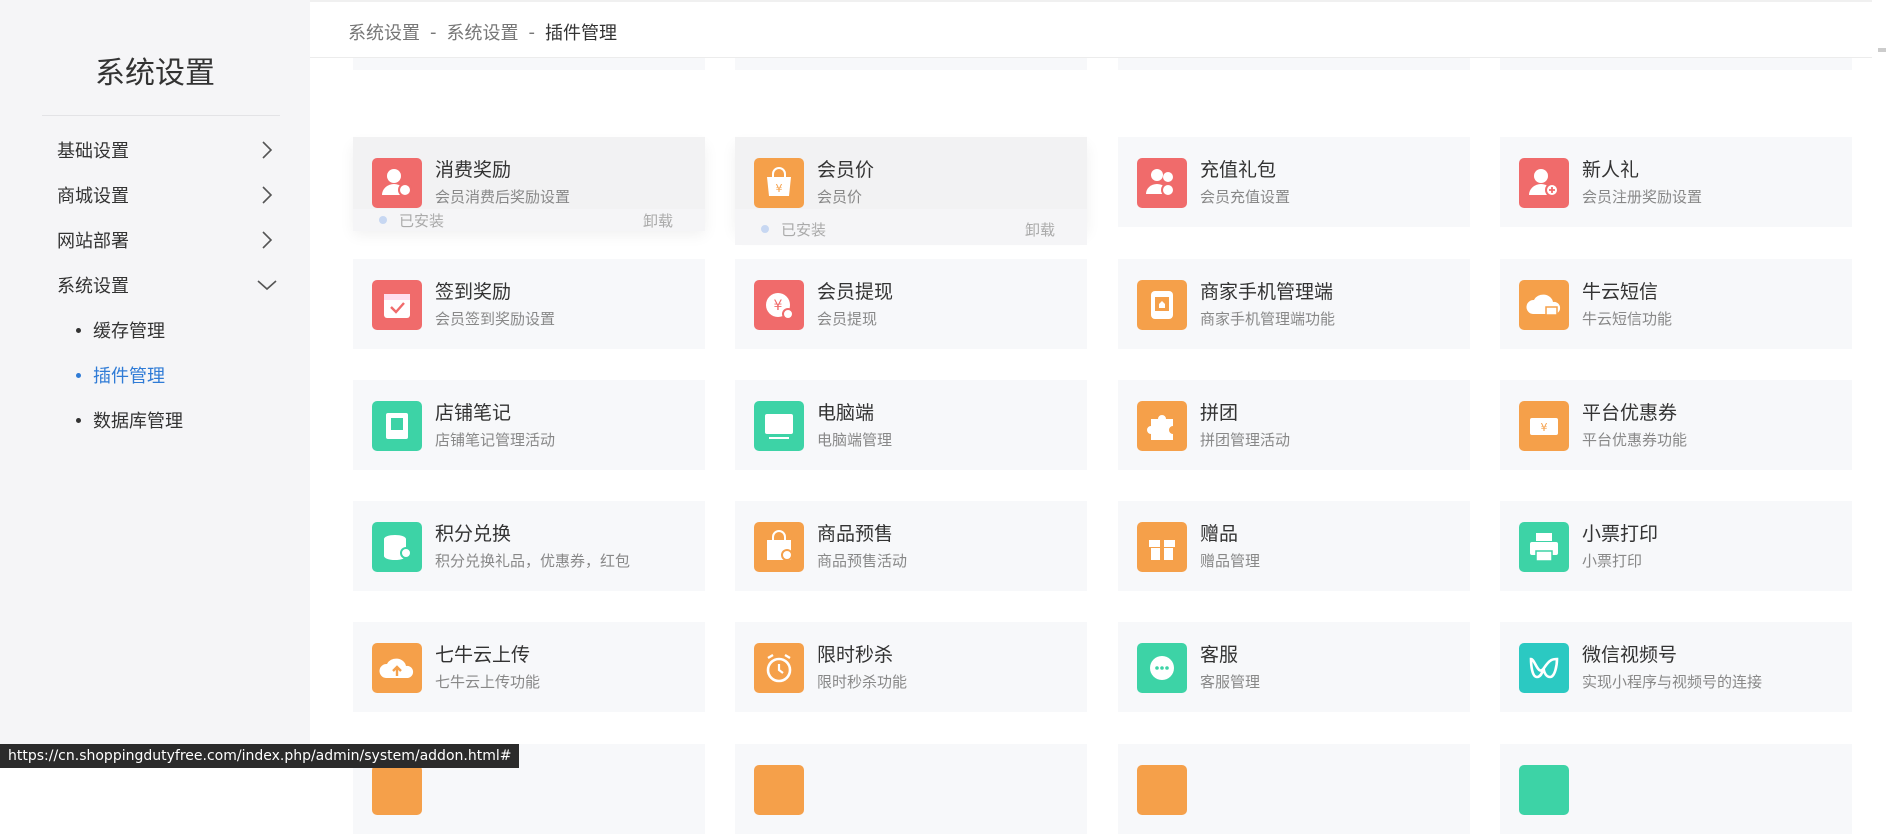 Image resolution: width=1892 pixels, height=834 pixels. Describe the element at coordinates (1294, 304) in the screenshot. I see `plugin-card: 商家手机管理端 商家手机管理端功能` at that location.